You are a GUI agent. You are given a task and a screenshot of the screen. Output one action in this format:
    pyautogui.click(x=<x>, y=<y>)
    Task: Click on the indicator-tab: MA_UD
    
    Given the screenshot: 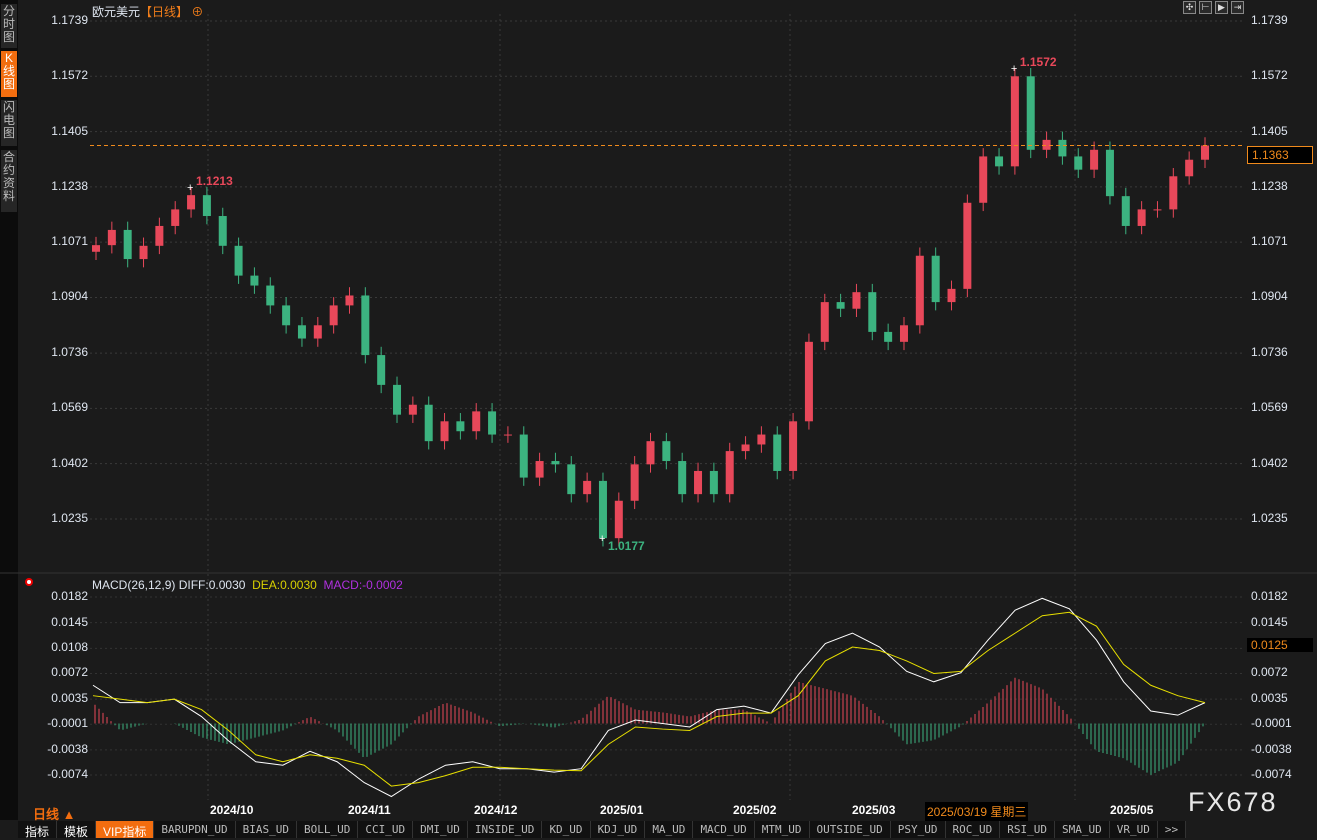 What is the action you would take?
    pyautogui.click(x=669, y=829)
    